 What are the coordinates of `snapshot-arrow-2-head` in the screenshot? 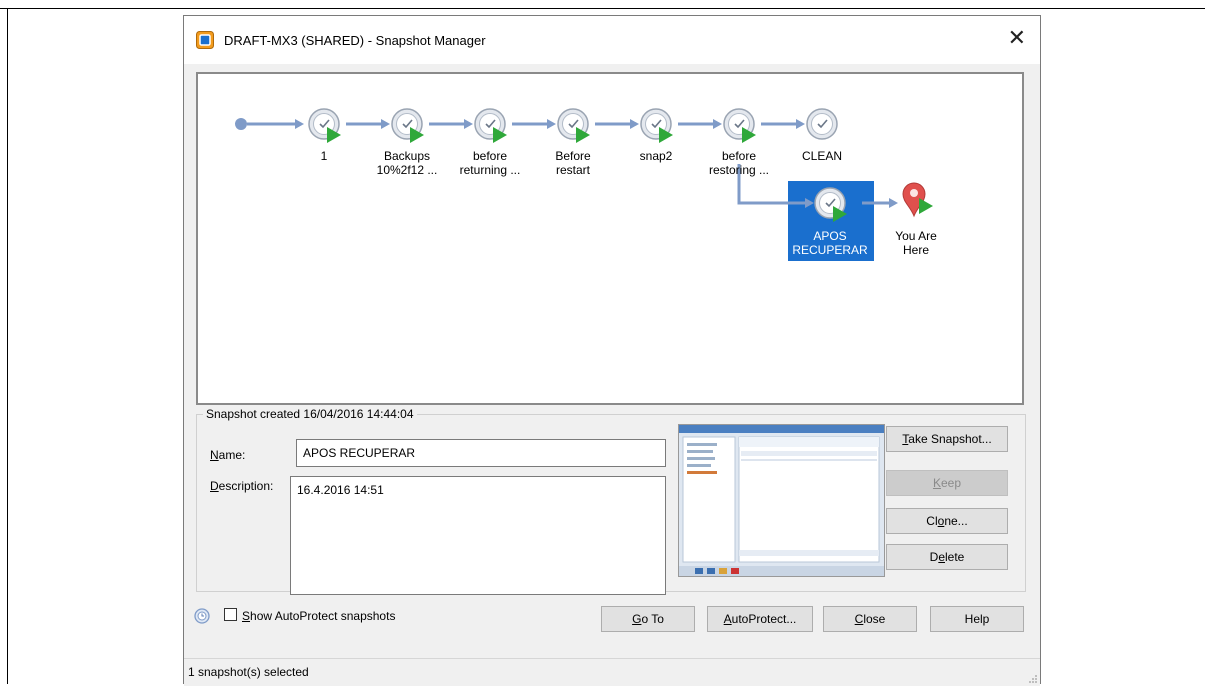 It's located at (468, 124).